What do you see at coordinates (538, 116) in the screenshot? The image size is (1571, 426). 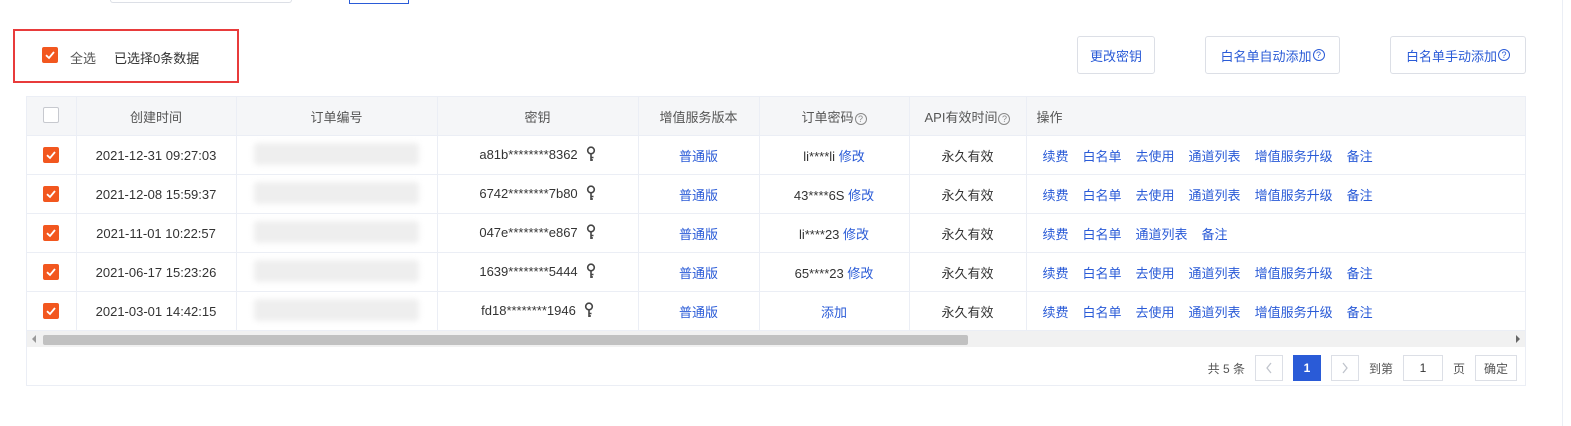 I see `header-key: 密钥` at bounding box center [538, 116].